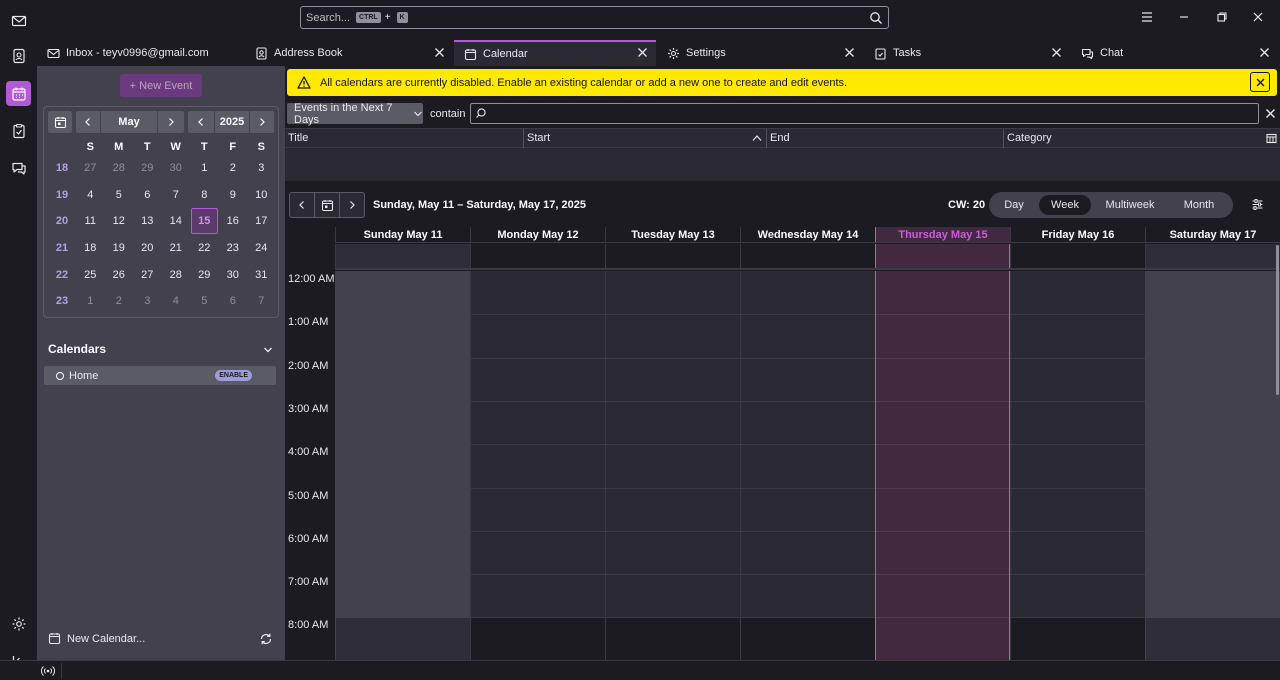  Describe the element at coordinates (204, 248) in the screenshot. I see `minimonth-day: 22` at that location.